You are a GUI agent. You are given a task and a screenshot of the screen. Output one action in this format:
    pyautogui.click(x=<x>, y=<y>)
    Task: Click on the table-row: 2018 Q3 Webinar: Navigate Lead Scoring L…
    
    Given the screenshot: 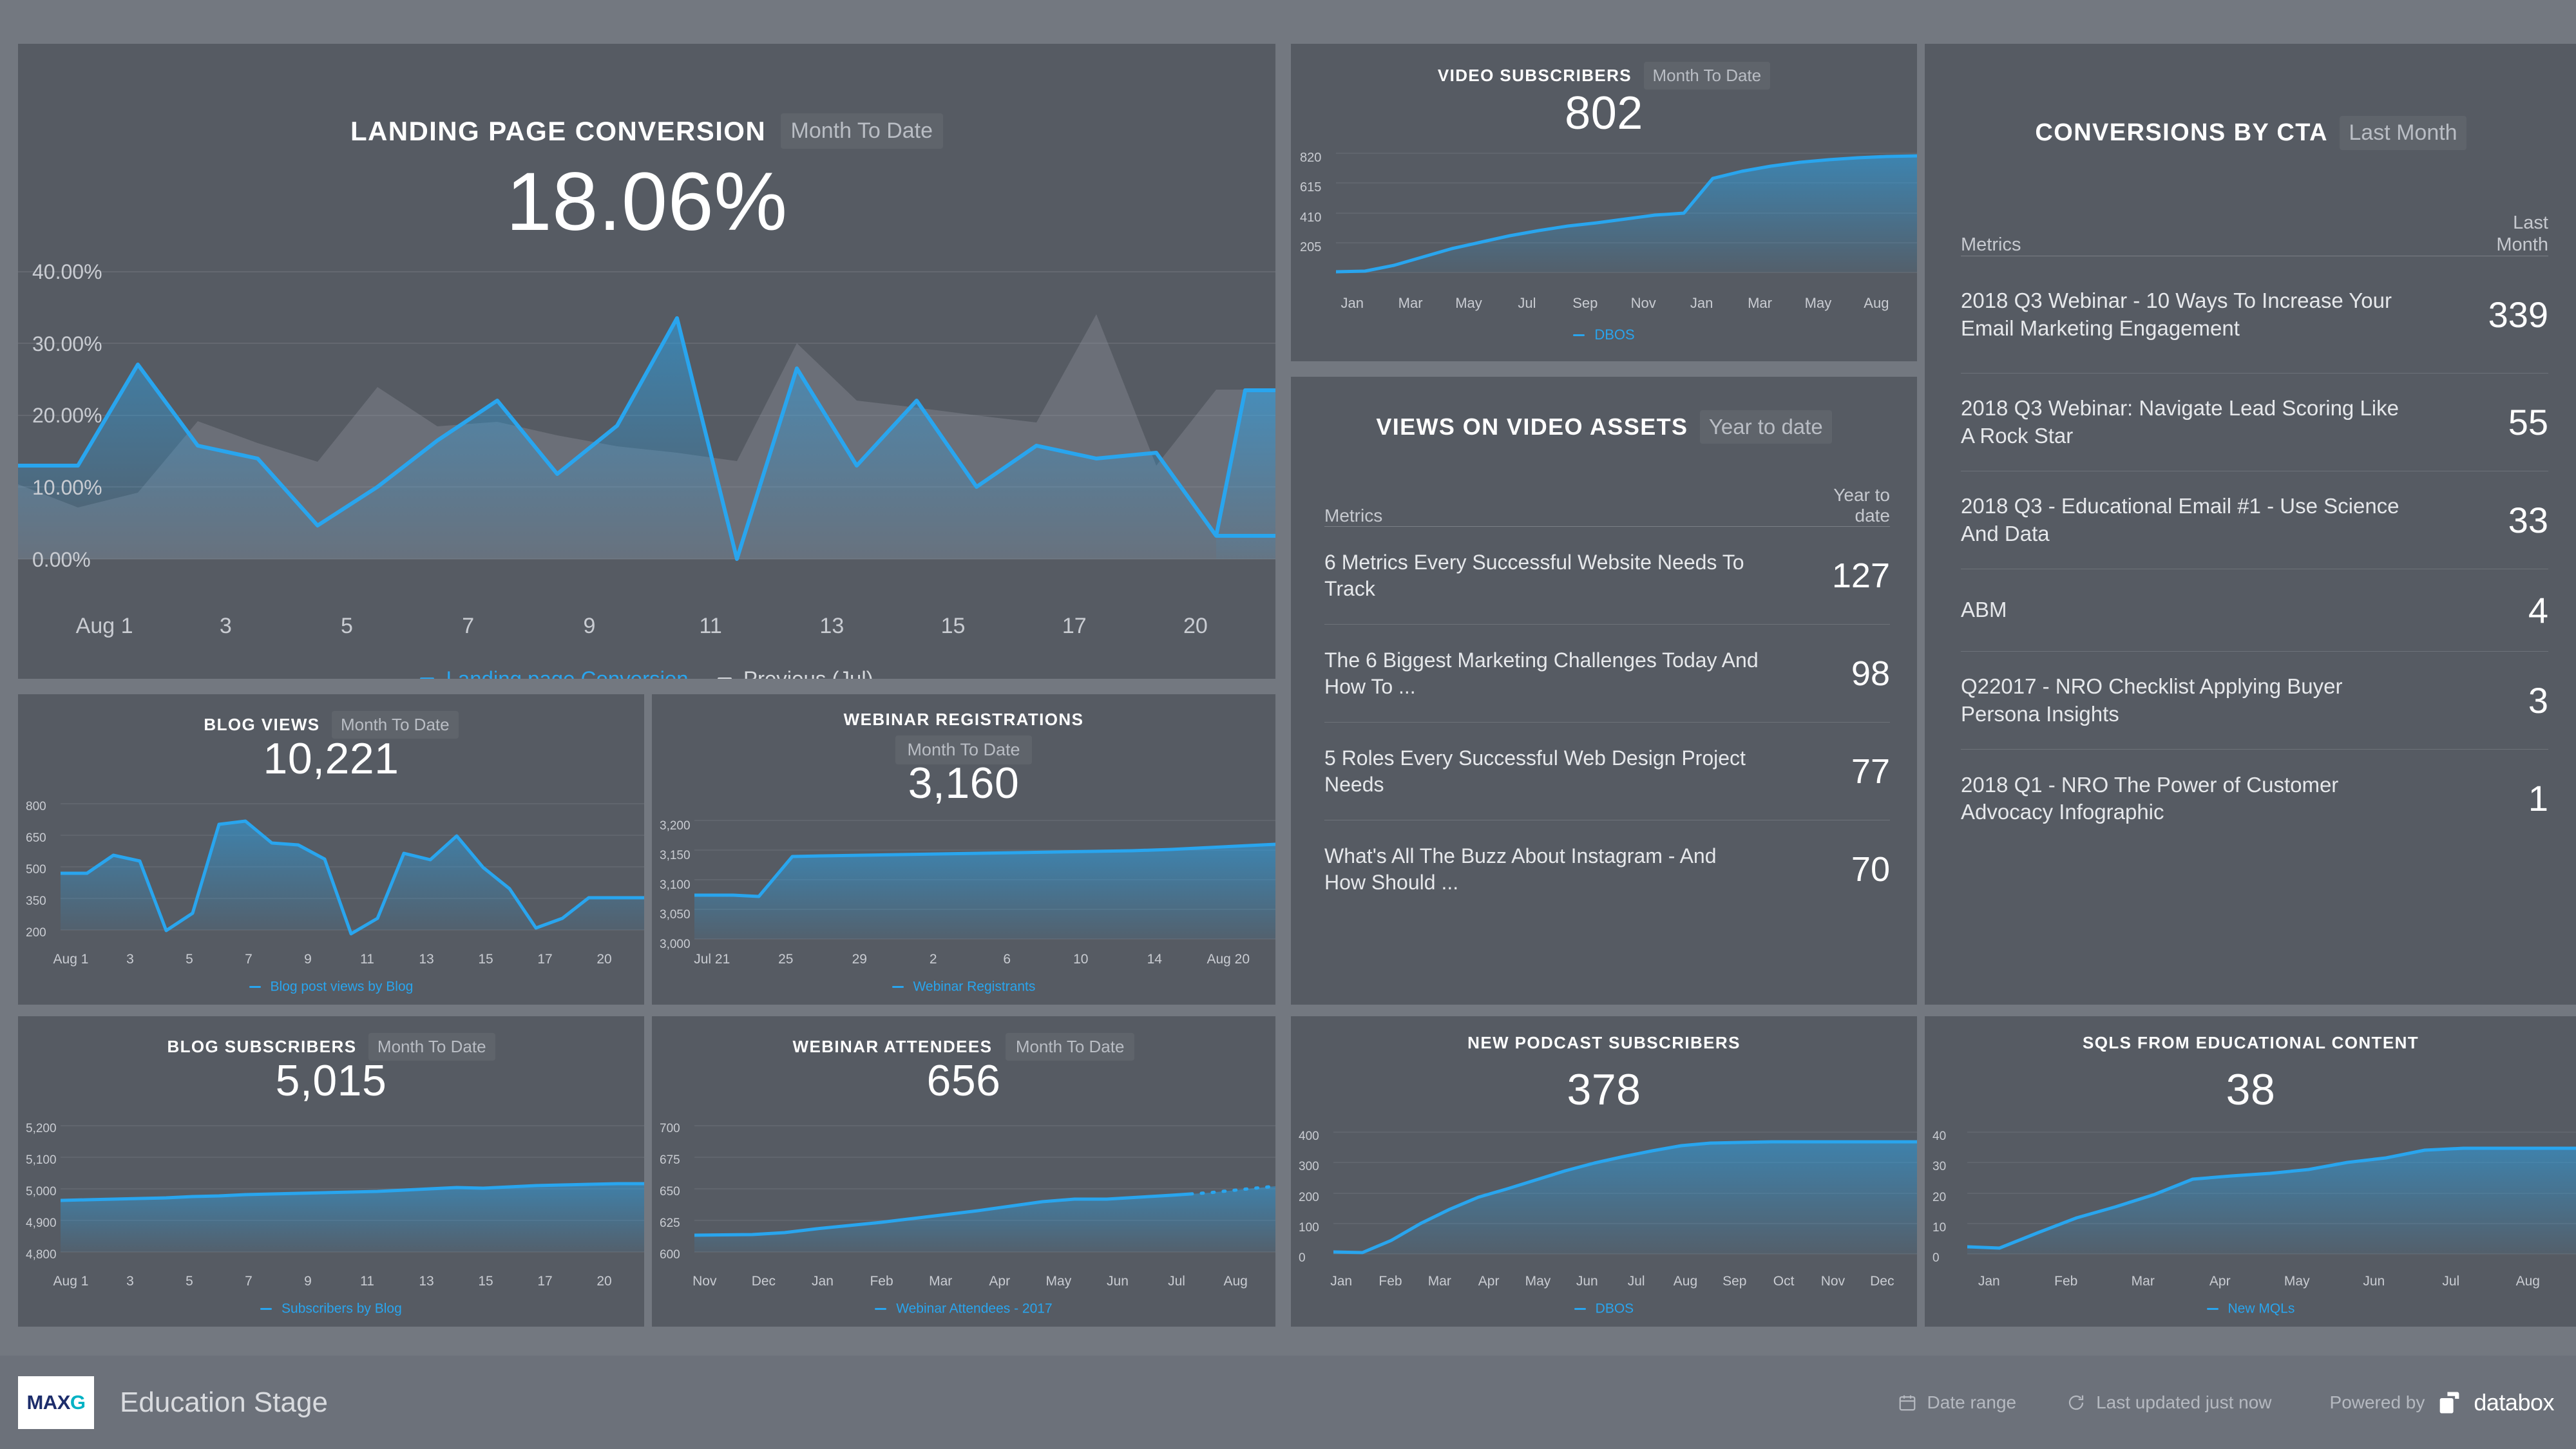 What is the action you would take?
    pyautogui.click(x=2254, y=422)
    